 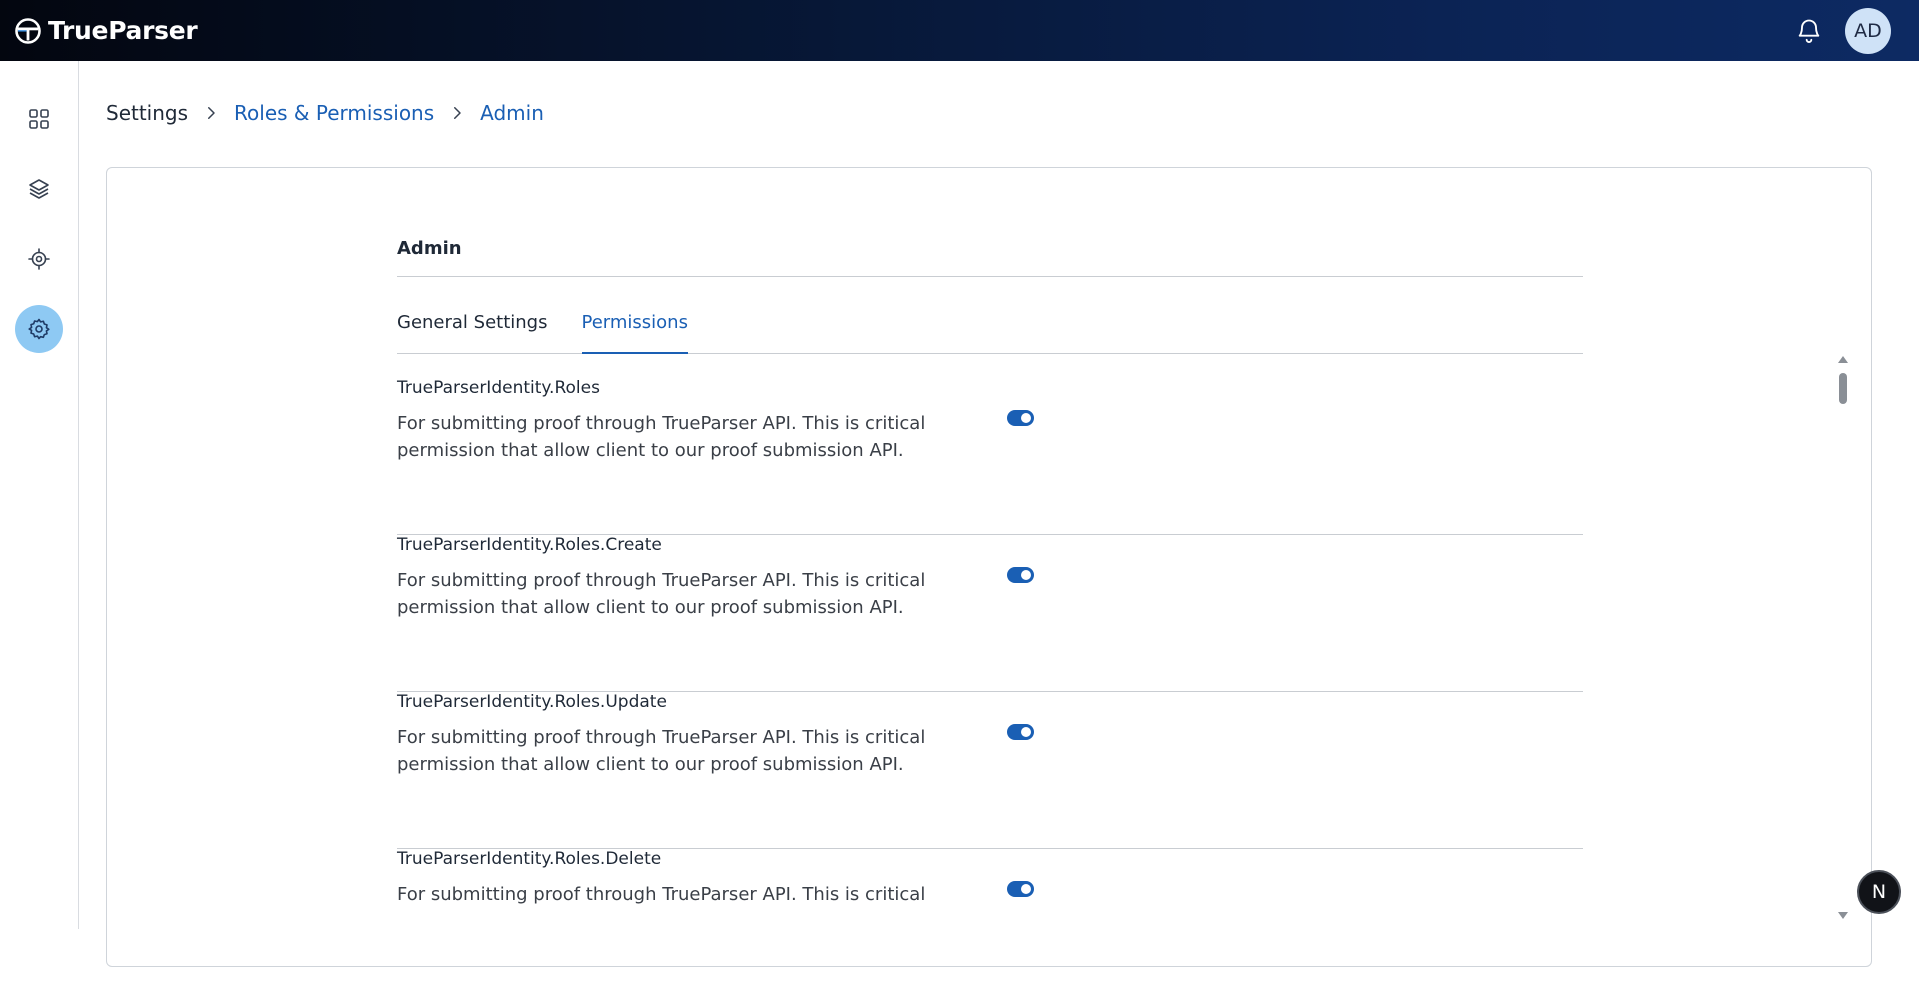 I want to click on tab-permissions: Permissions, so click(x=634, y=332).